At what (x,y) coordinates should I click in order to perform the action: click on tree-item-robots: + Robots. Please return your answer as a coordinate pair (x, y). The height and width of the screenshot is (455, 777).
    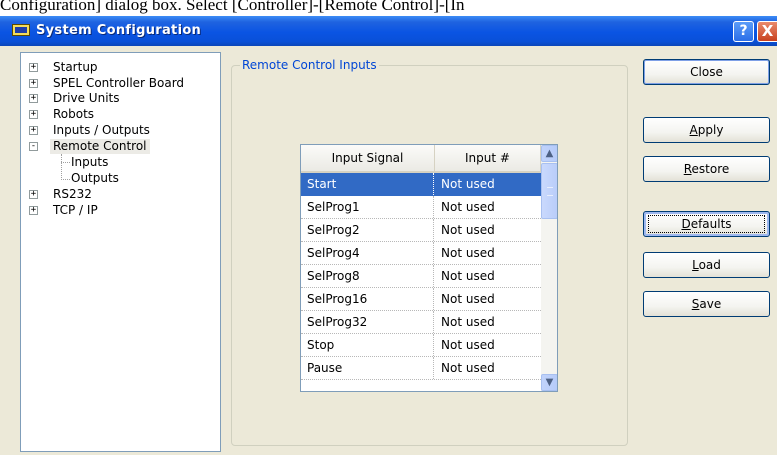
    Looking at the image, I should click on (120, 114).